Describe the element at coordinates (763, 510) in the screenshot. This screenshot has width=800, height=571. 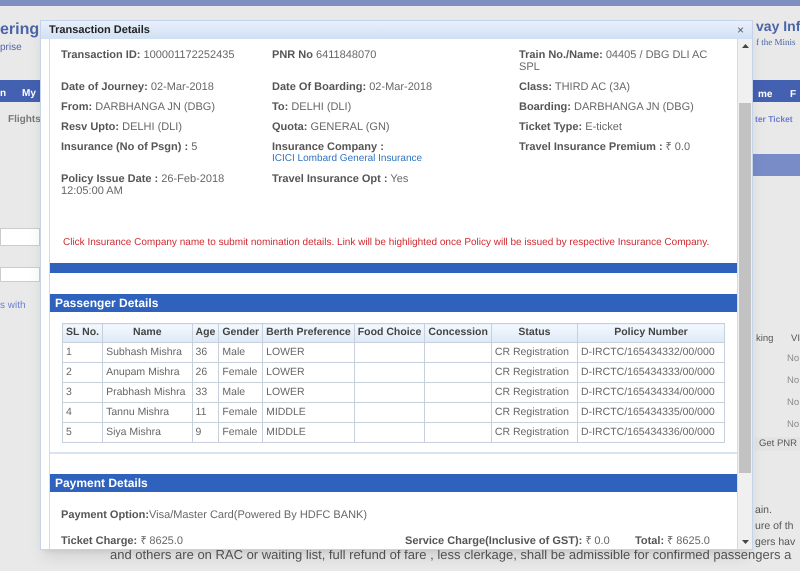
I see `notice-fragment: ain.` at that location.